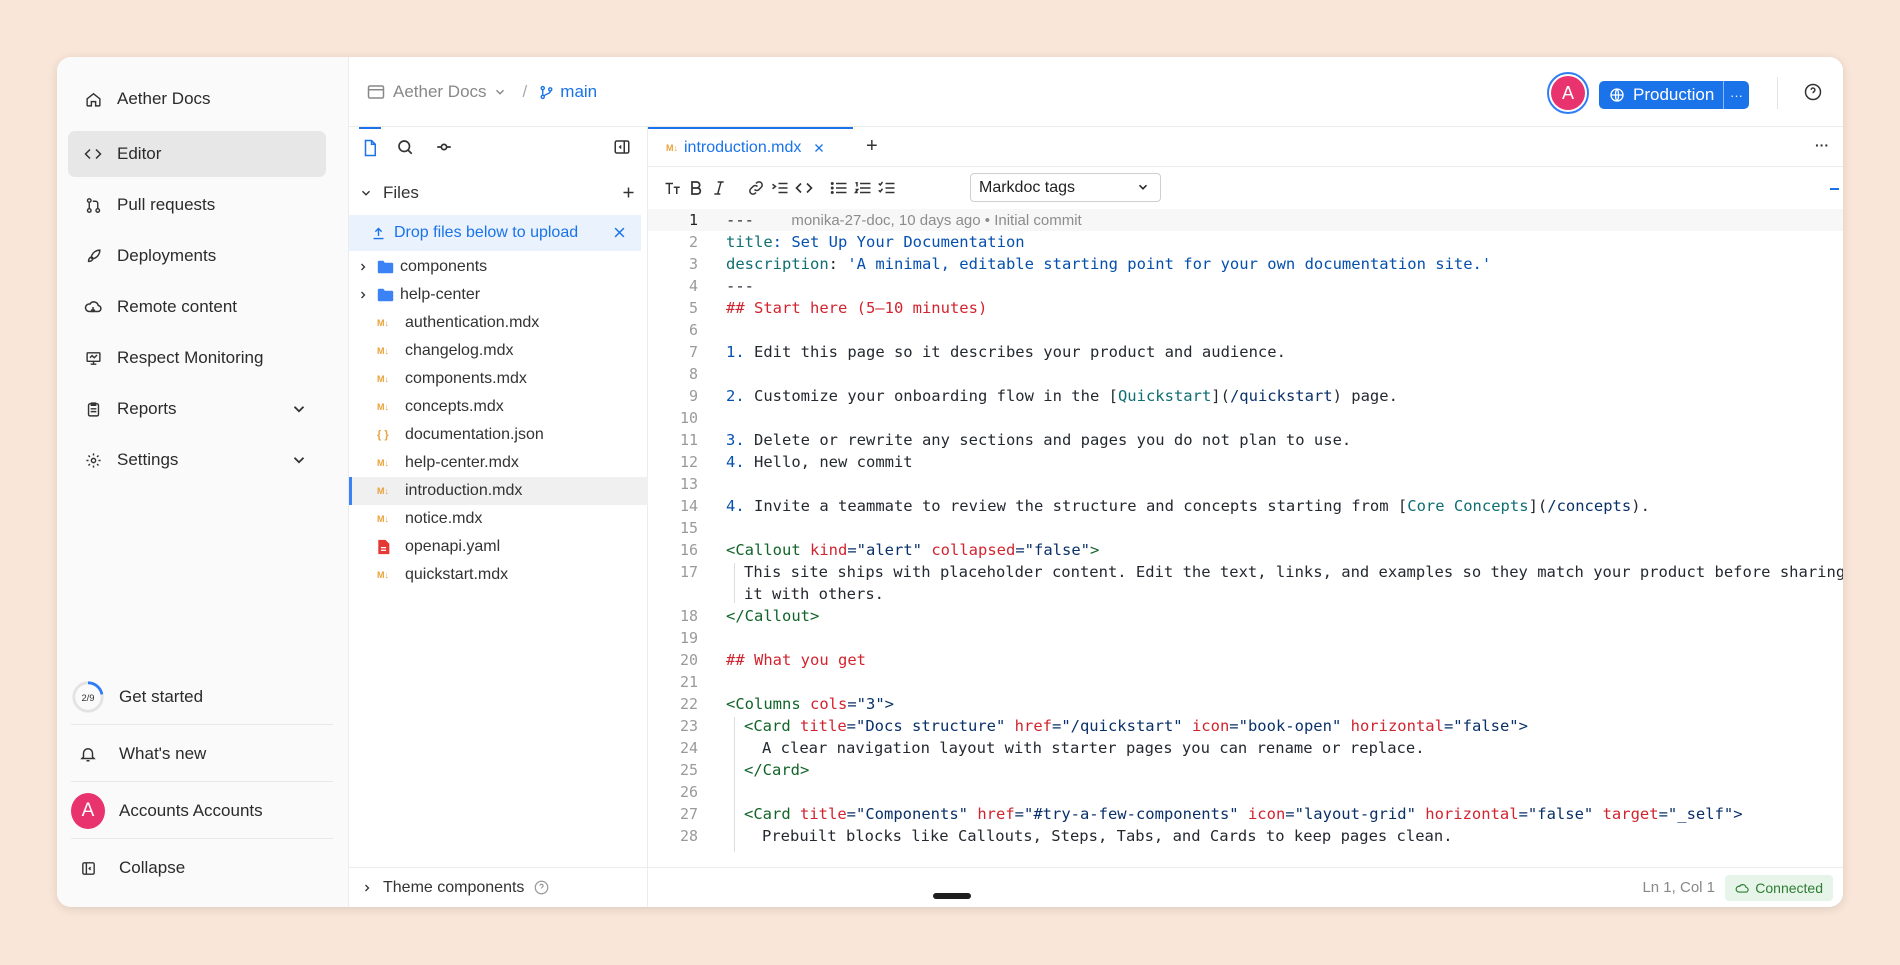 The height and width of the screenshot is (965, 1900). I want to click on code-line: <Callout kind="alert" collapsed="false">, so click(913, 550).